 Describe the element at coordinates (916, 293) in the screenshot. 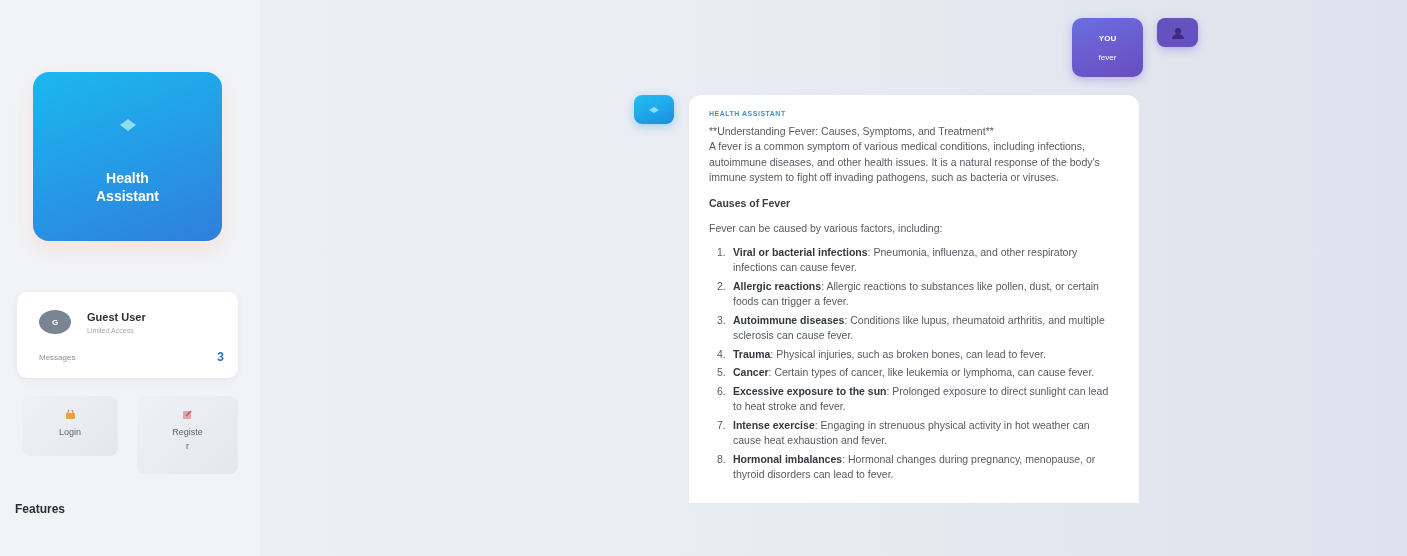

I see `list-item: Allergic reactions: Allergic reactions to substances like pollen, dust, or certain foods can trigger a fever.` at that location.